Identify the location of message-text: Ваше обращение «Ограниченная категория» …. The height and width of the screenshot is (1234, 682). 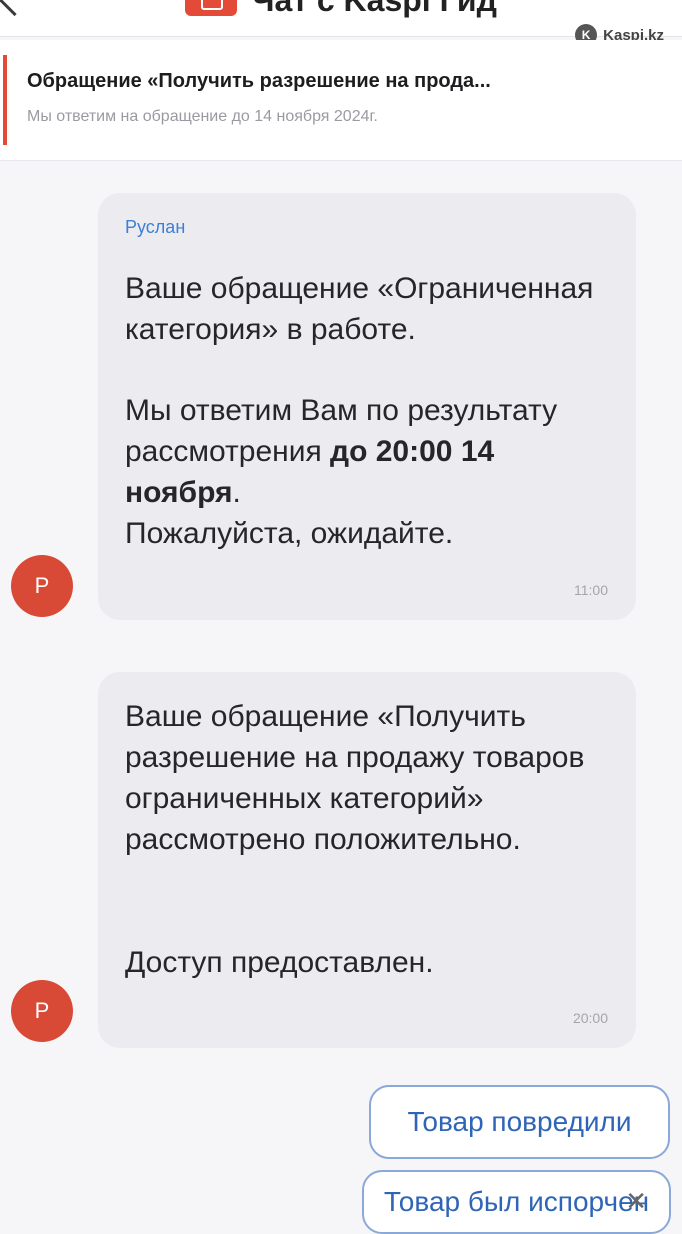
(359, 309).